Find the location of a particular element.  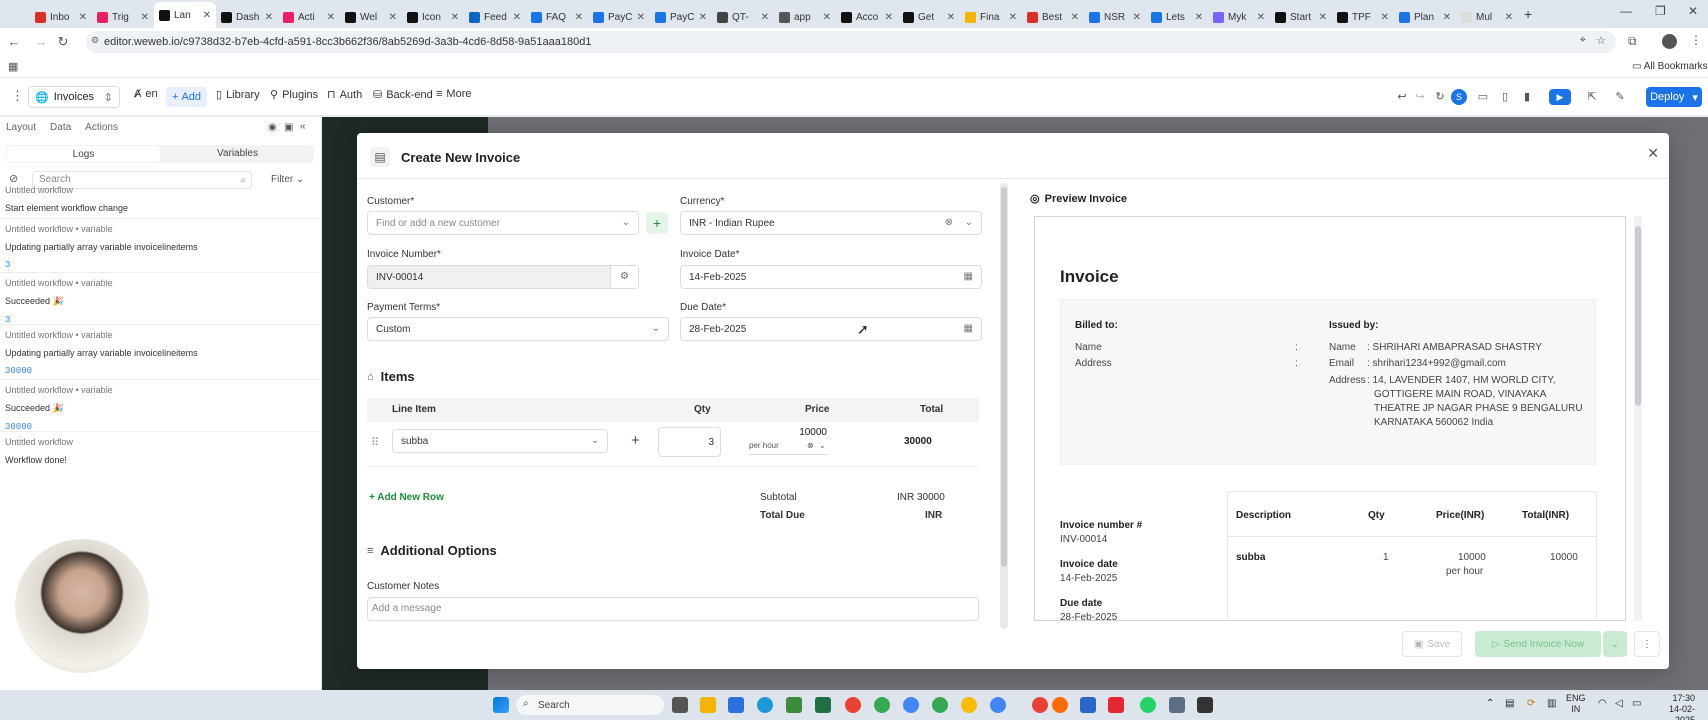

drag-handle-icon: ⠿ is located at coordinates (375, 442).